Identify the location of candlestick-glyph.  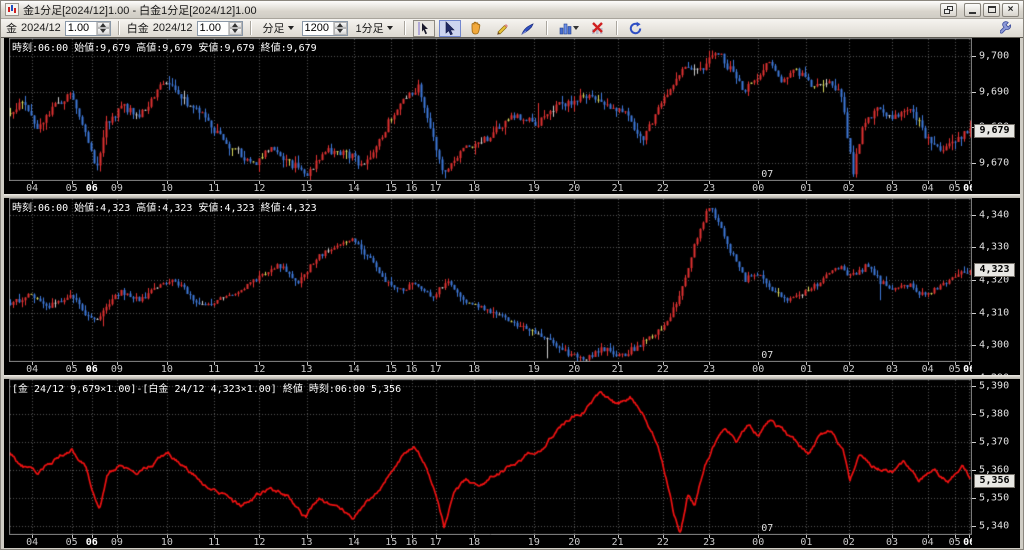
(12, 9).